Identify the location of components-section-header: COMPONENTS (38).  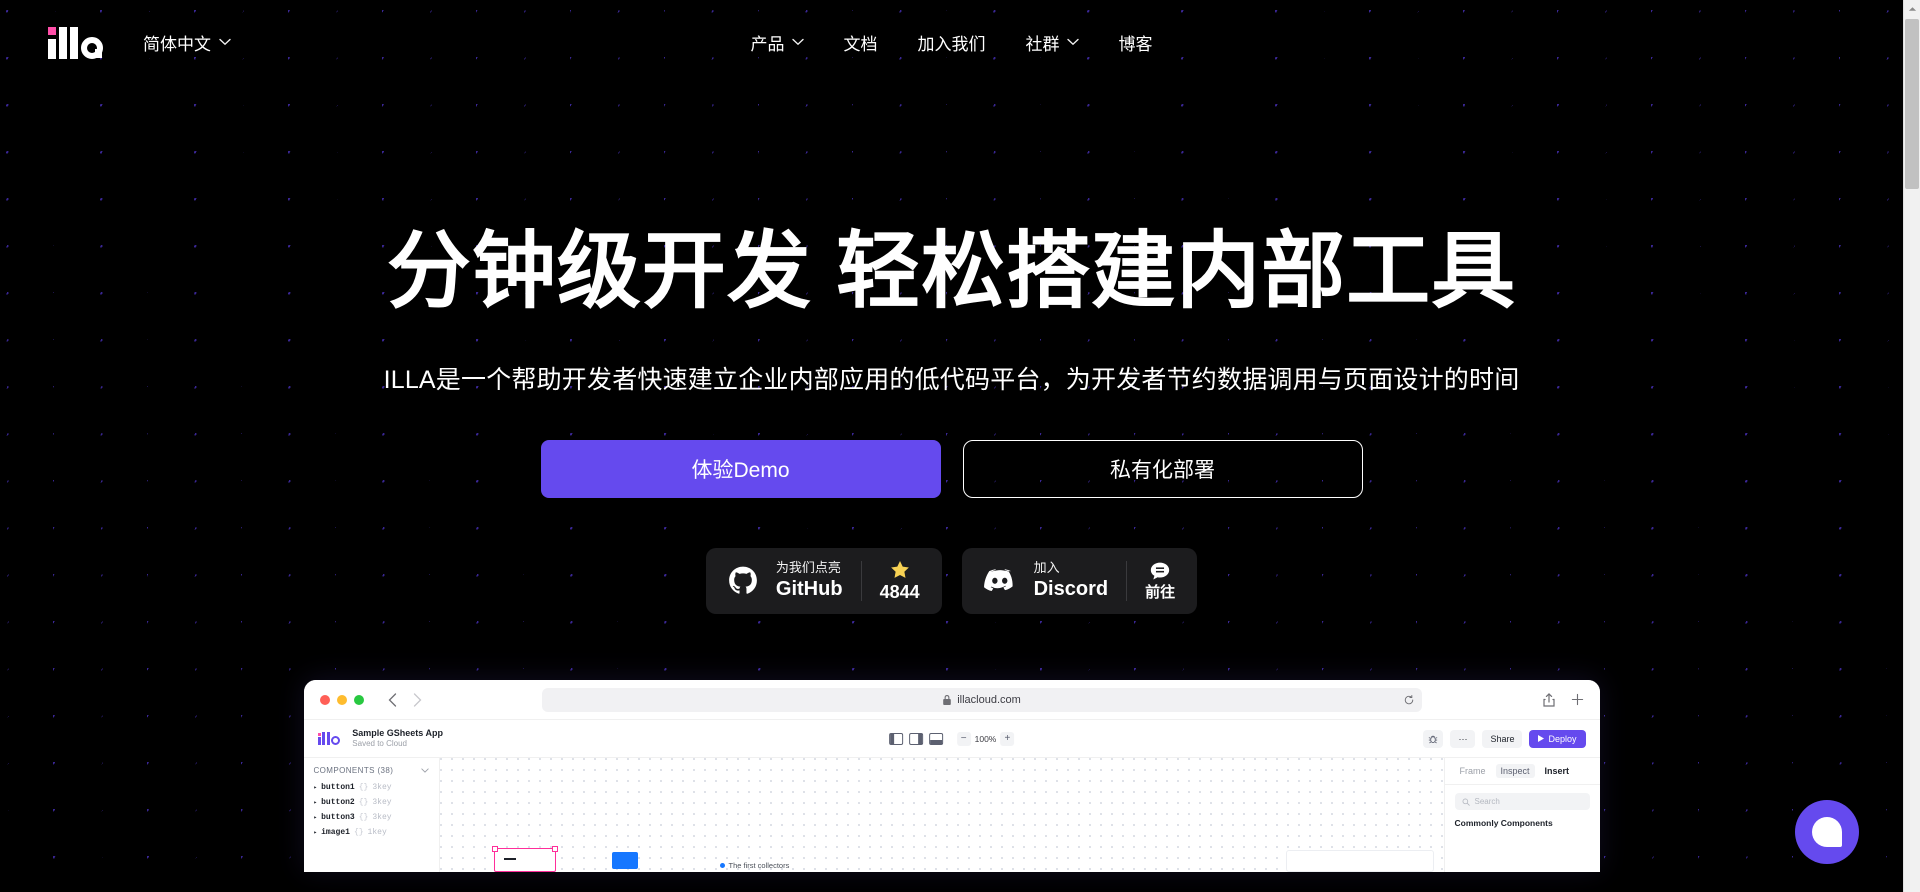
(371, 770).